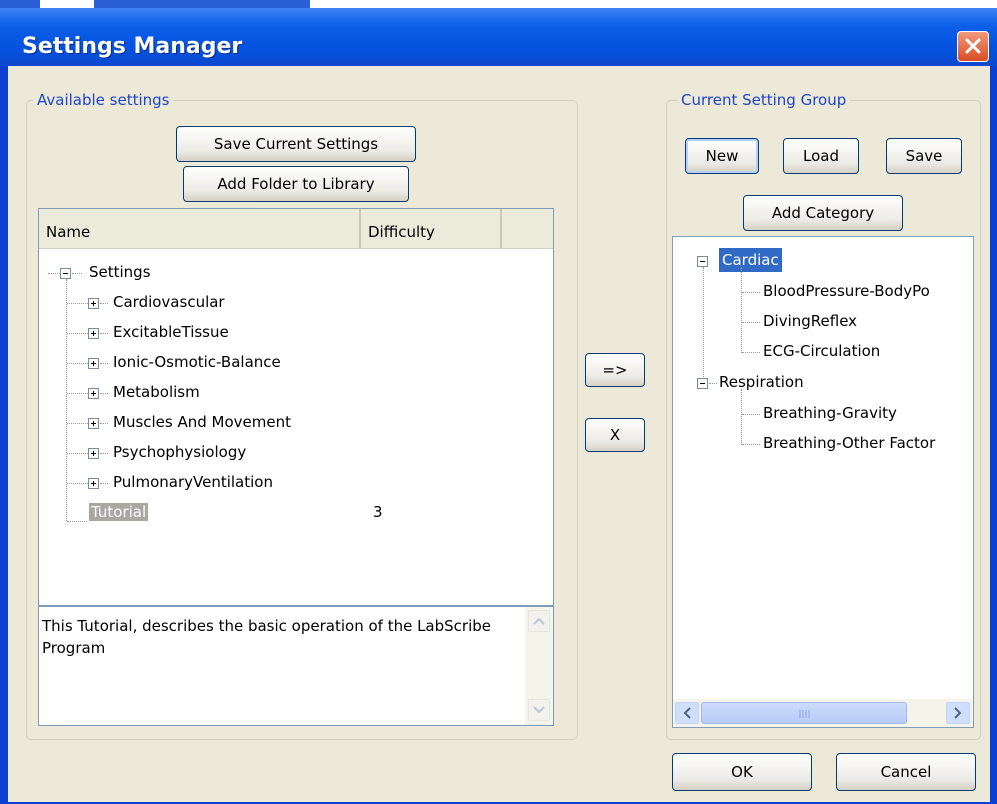  What do you see at coordinates (761, 382) in the screenshot?
I see `category-label: Respiration` at bounding box center [761, 382].